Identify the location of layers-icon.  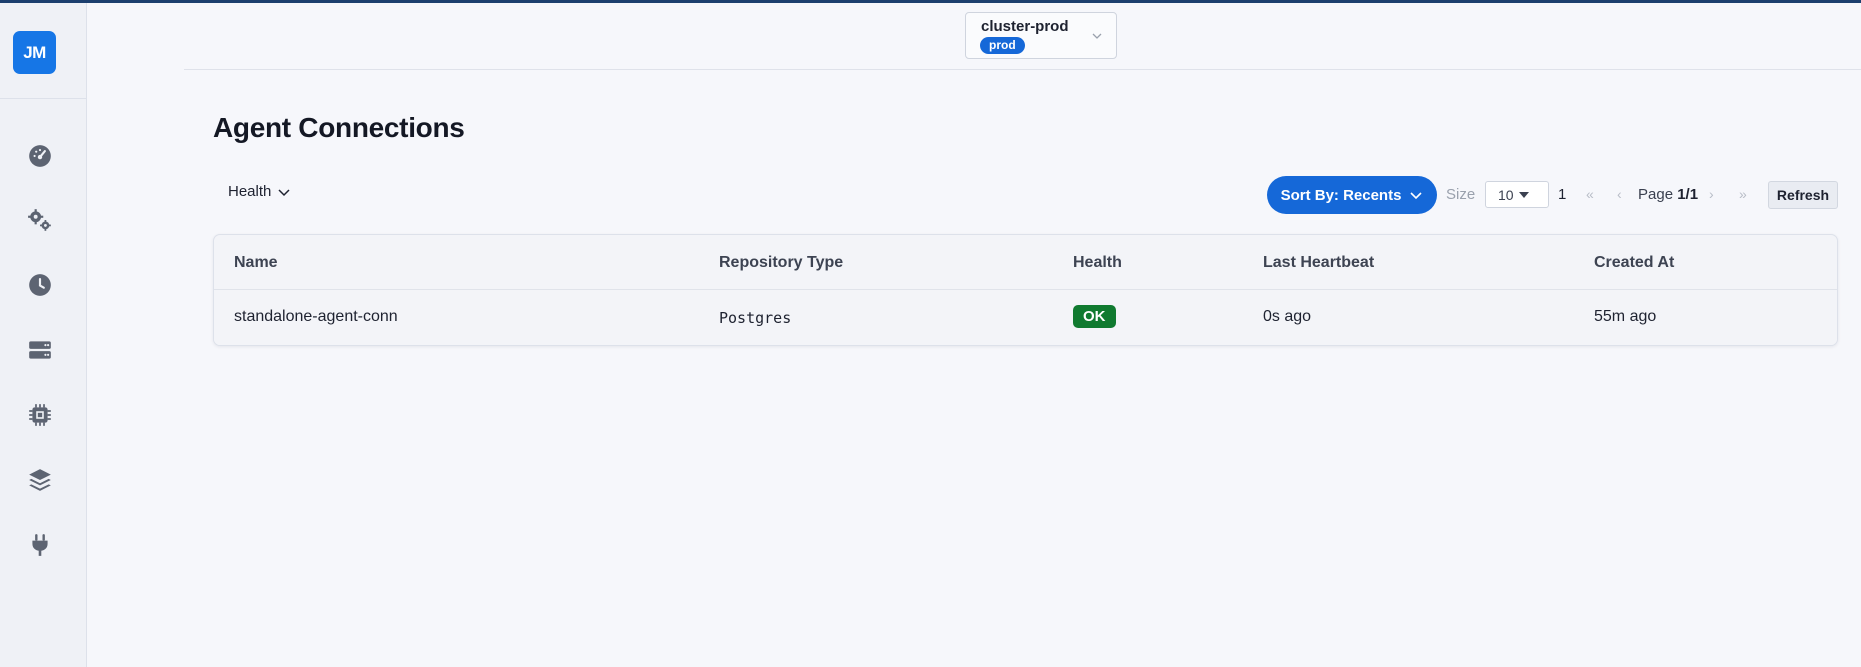
(40, 480).